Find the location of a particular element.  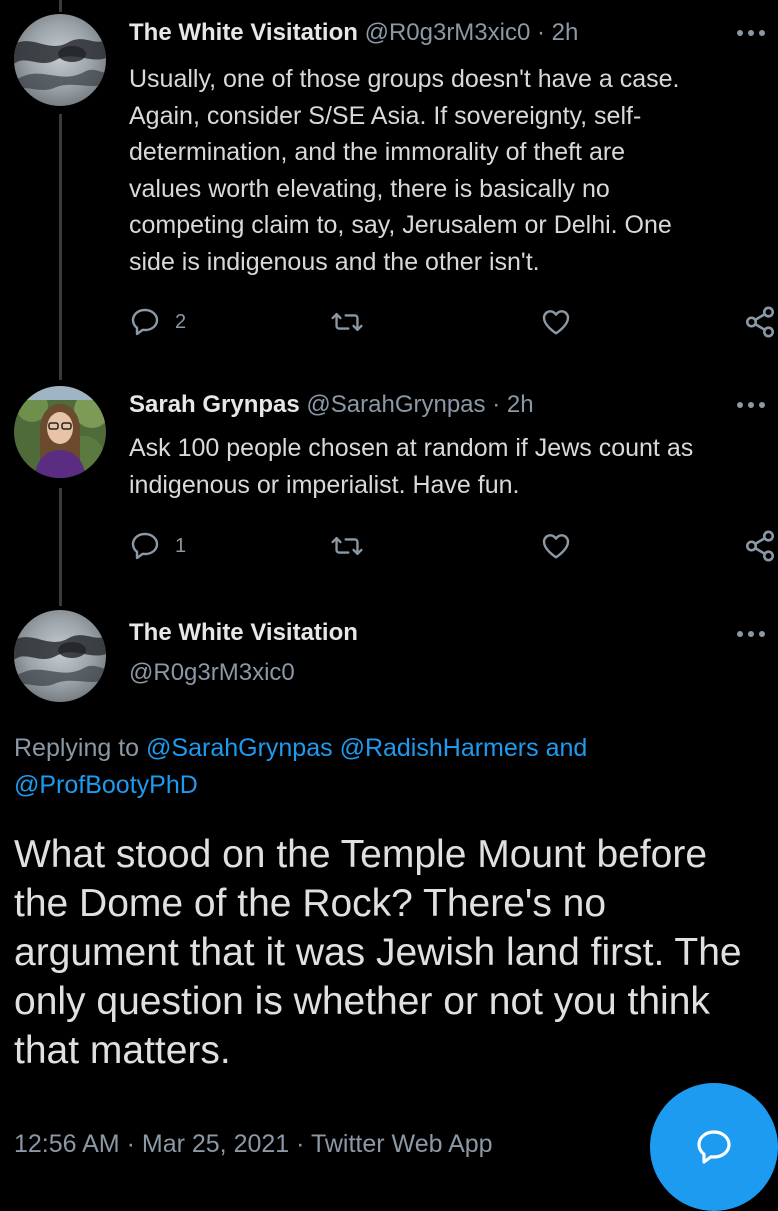

tweet-time: 12:56 AM is located at coordinates (67, 1144).